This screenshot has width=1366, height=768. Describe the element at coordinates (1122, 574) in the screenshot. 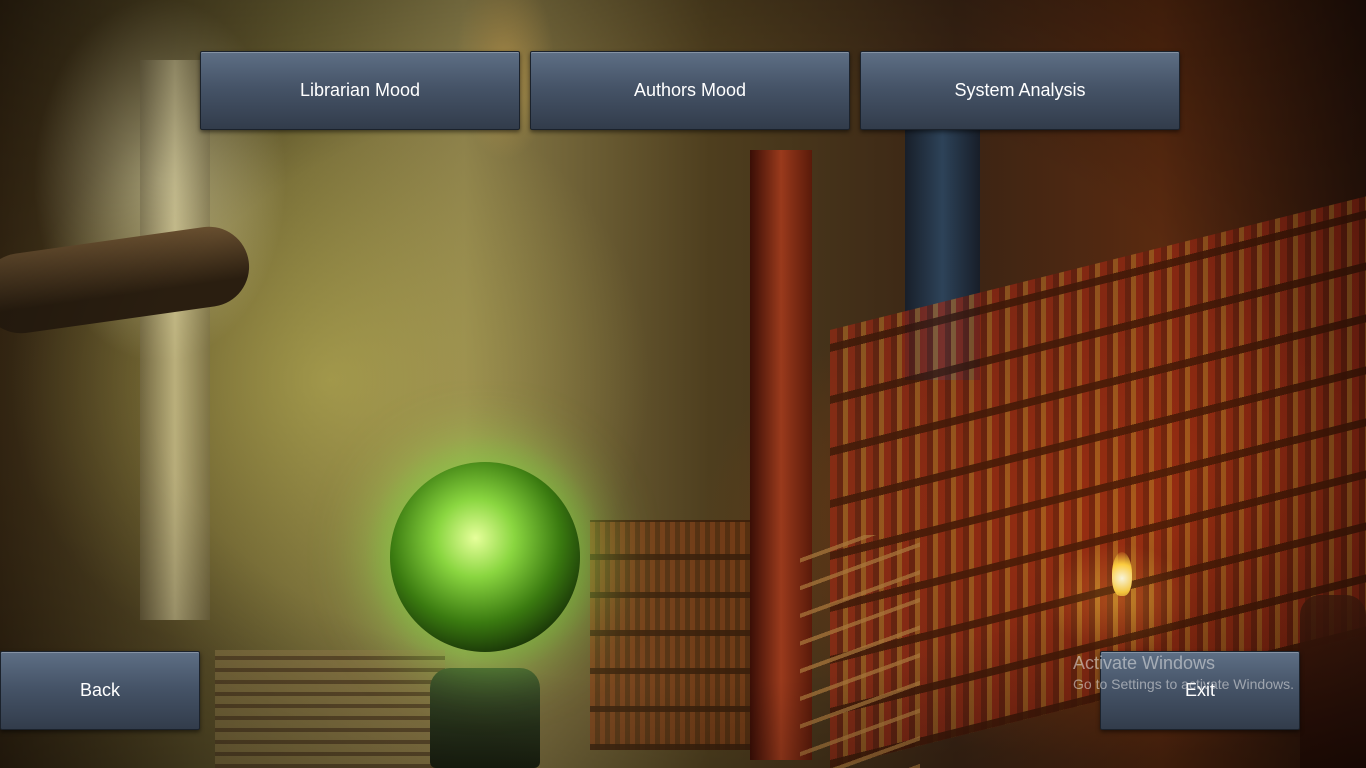

I see `background-candle-flame` at that location.